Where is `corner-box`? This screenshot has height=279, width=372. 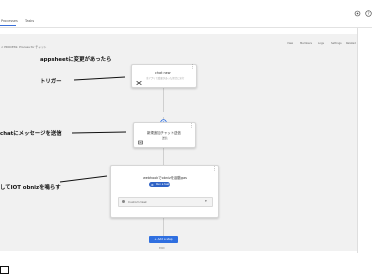 corner-box is located at coordinates (4, 270).